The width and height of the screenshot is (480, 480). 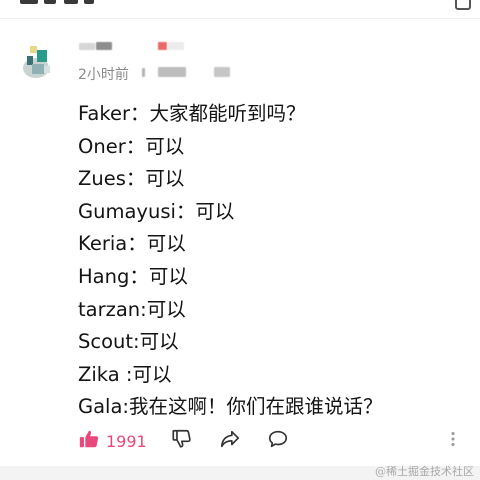 I want to click on comment-icon, so click(x=278, y=441).